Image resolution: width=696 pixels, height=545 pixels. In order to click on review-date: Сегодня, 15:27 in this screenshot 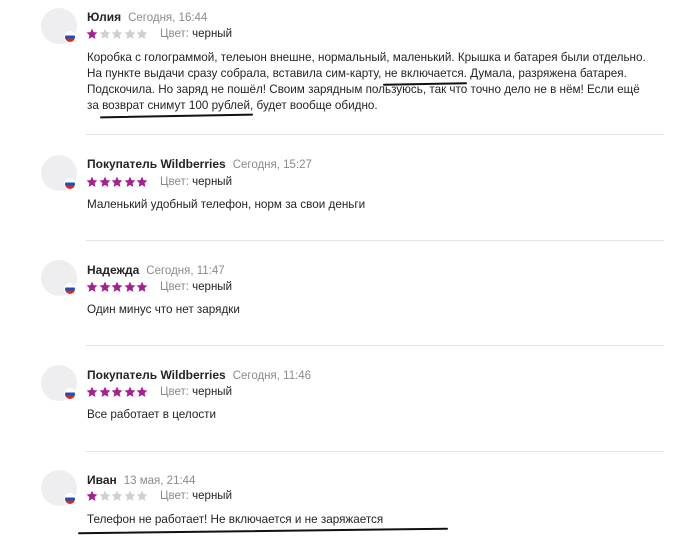, I will do `click(272, 165)`.